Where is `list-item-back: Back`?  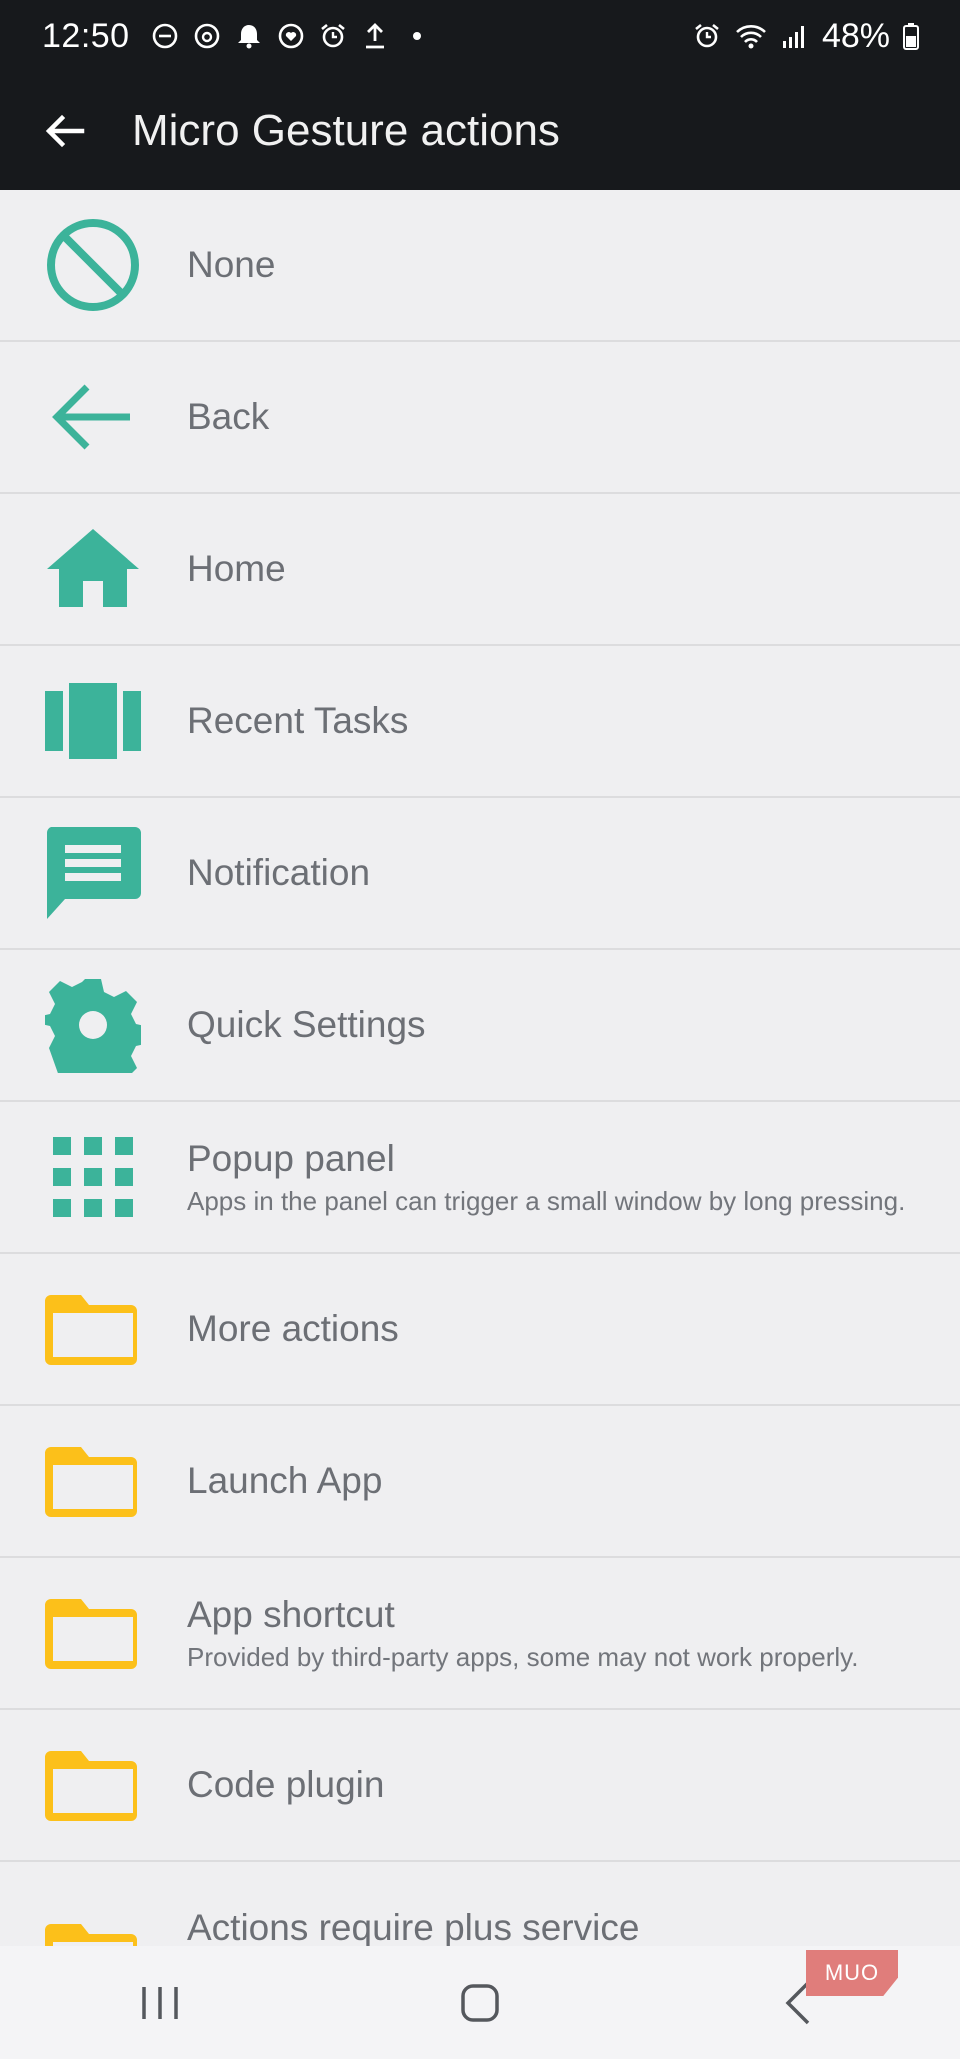
list-item-back: Back is located at coordinates (480, 418).